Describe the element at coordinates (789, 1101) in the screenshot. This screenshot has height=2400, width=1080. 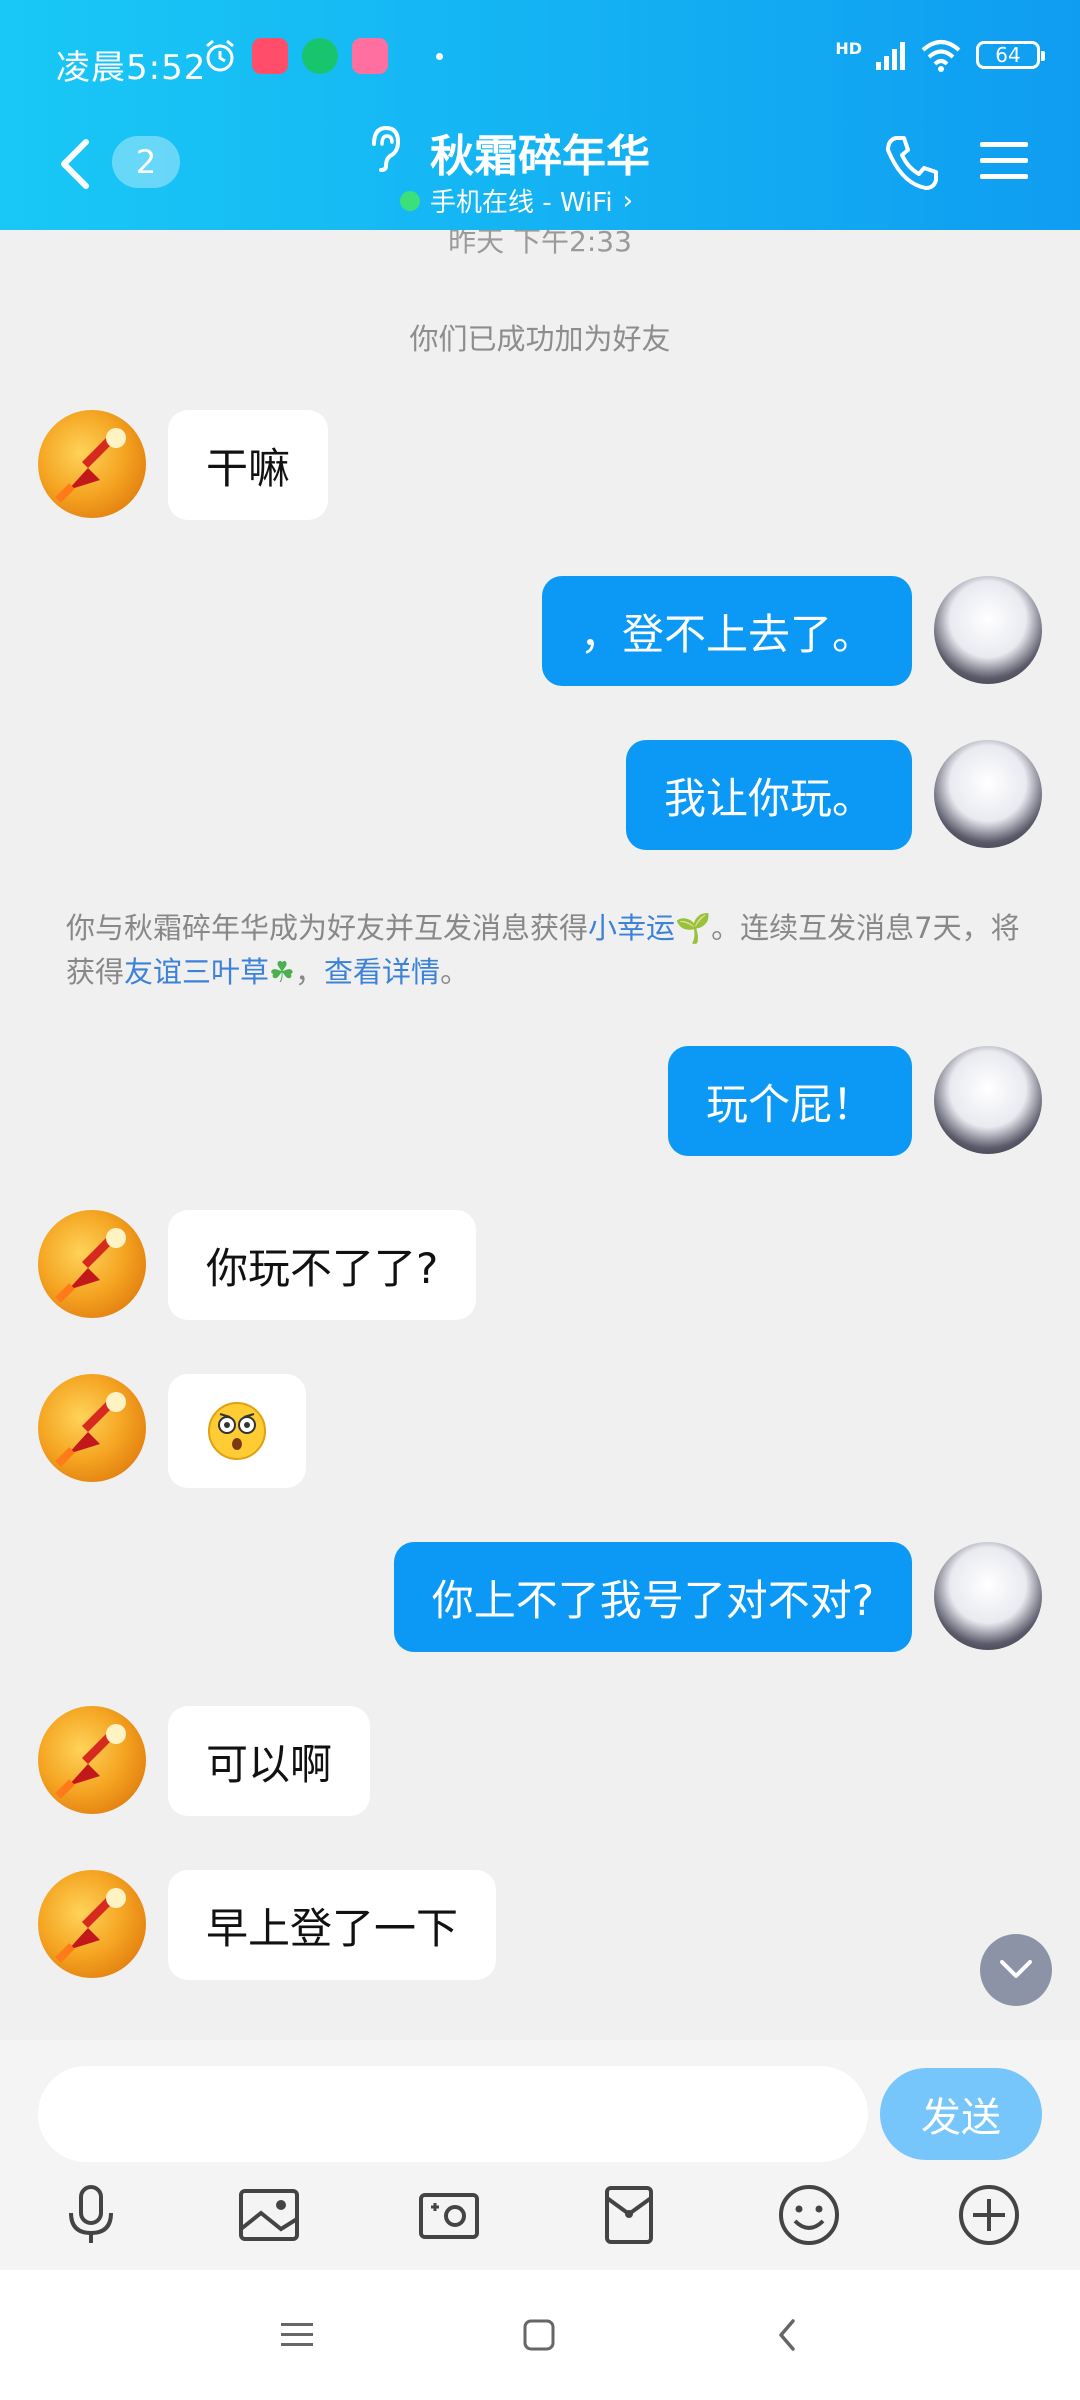
I see `message-bubble-out: 玩个屁！` at that location.